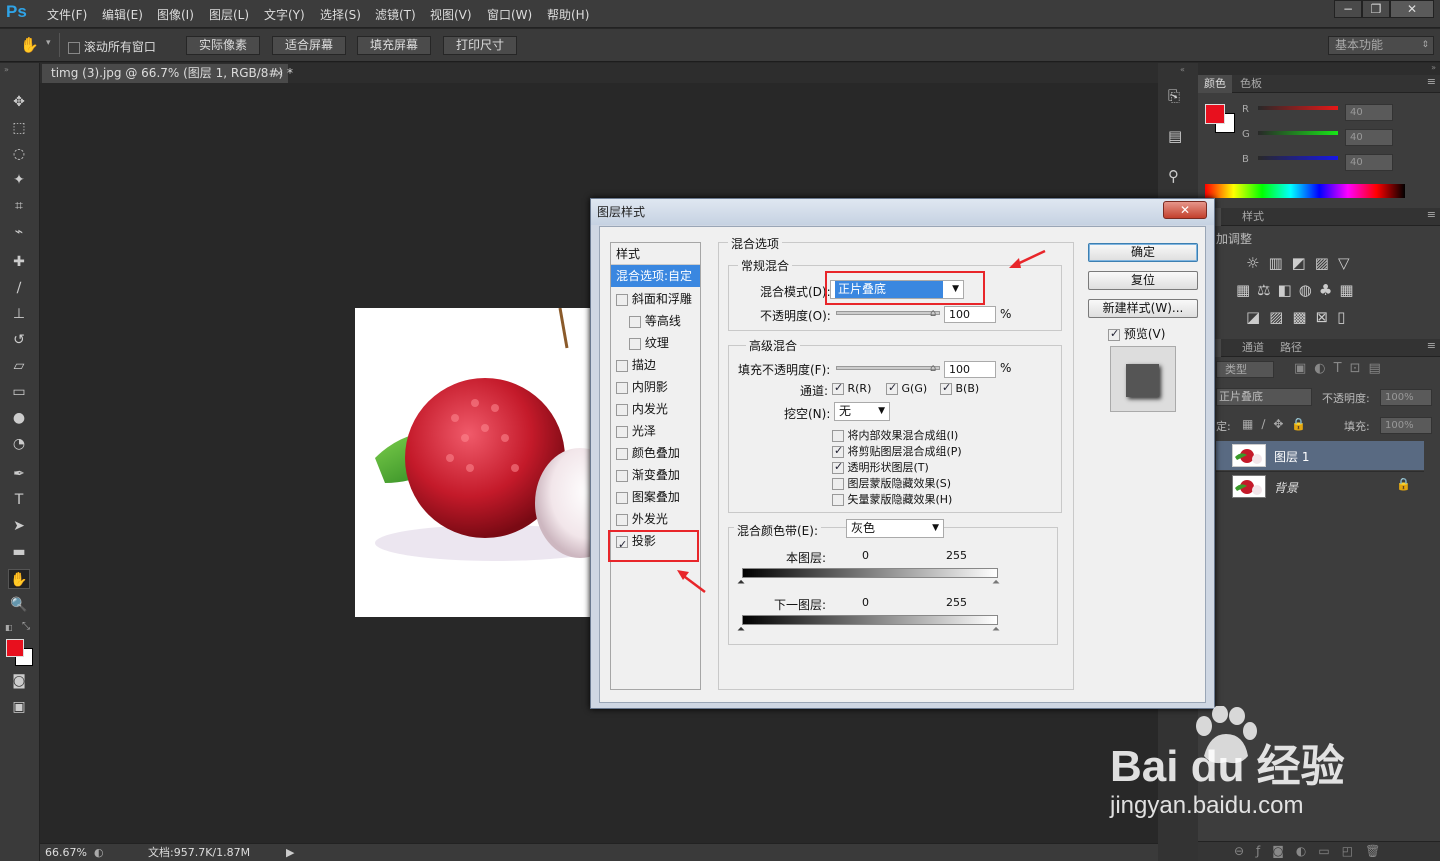 The height and width of the screenshot is (861, 1440). What do you see at coordinates (655, 343) in the screenshot?
I see `style-item-texture: 纹理` at bounding box center [655, 343].